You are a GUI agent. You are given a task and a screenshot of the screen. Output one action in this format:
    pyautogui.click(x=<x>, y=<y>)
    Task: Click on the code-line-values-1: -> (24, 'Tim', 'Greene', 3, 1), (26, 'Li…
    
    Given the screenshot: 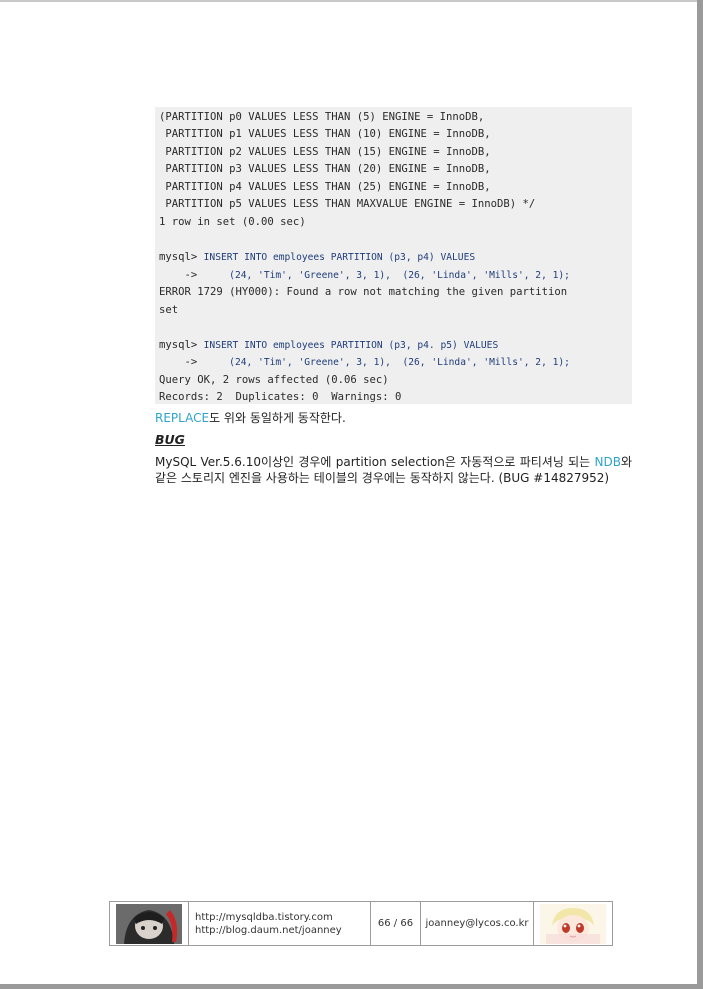 What is the action you would take?
    pyautogui.click(x=364, y=275)
    